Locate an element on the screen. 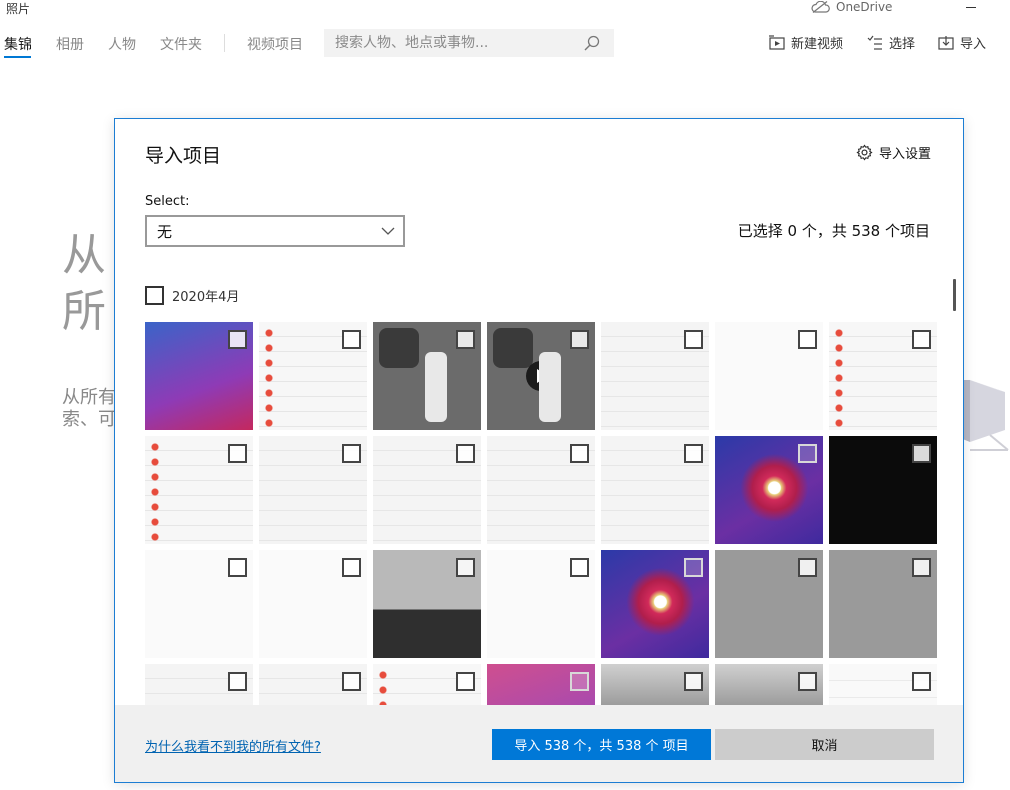  onedrive-status: OneDrive is located at coordinates (851, 7).